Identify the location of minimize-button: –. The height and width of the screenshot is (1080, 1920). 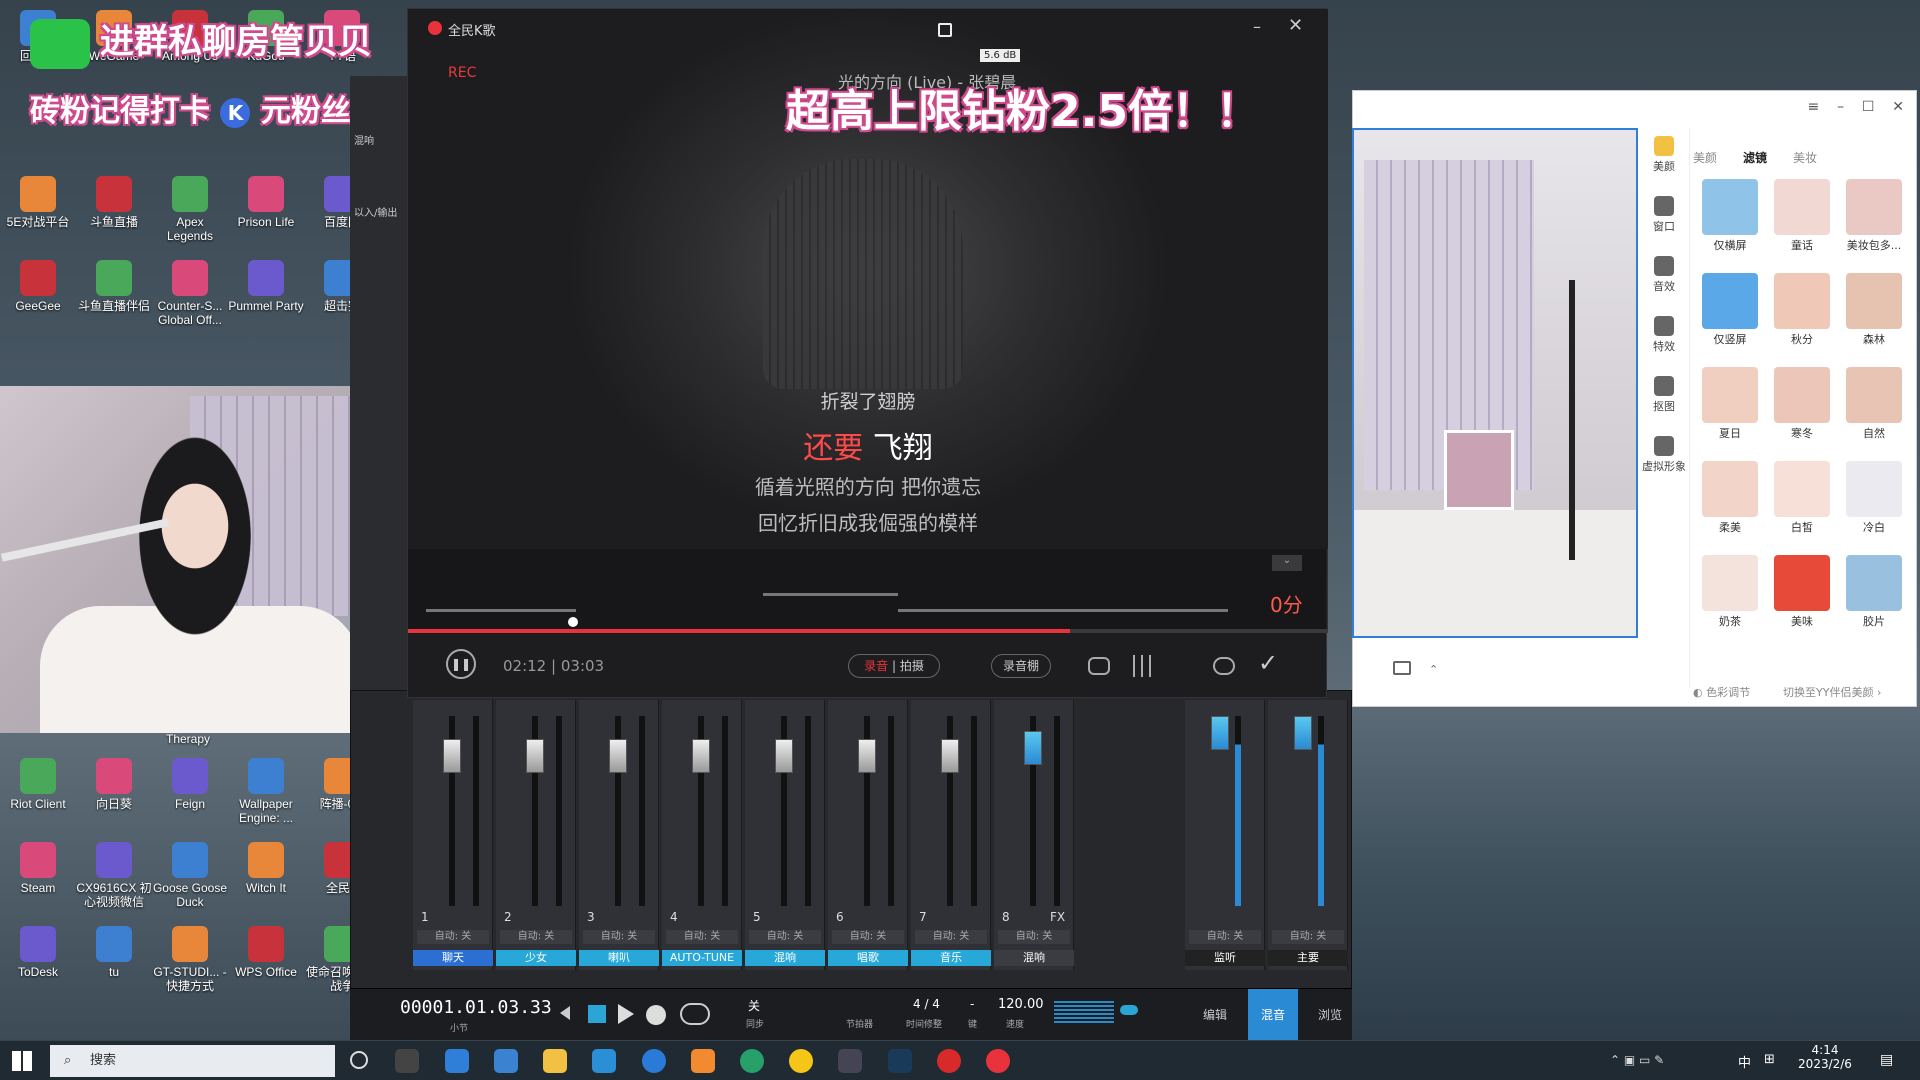
(1840, 107).